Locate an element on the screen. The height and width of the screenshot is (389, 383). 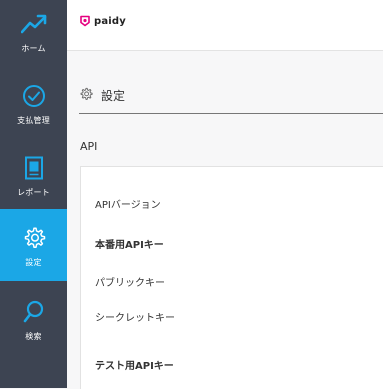
sidebar-item-settings: 設定 is located at coordinates (33, 245).